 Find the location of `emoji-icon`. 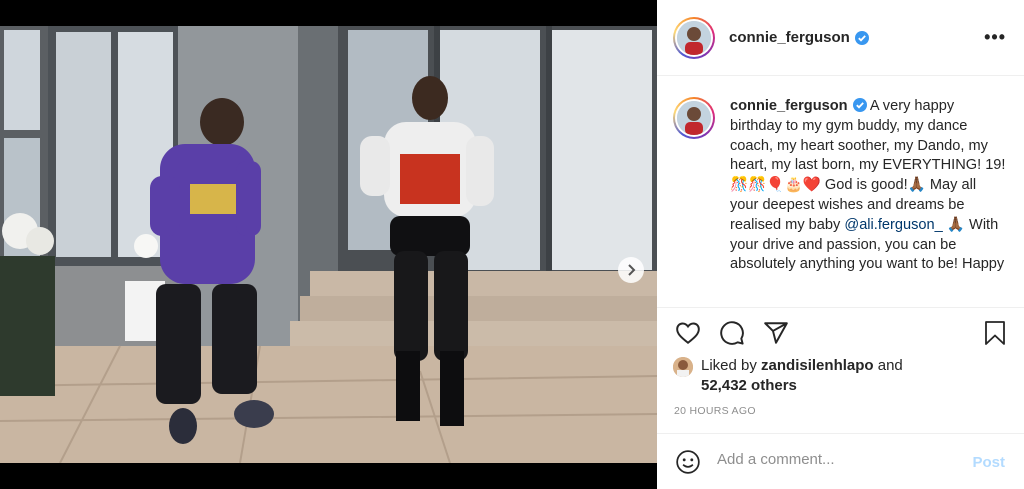

emoji-icon is located at coordinates (688, 462).